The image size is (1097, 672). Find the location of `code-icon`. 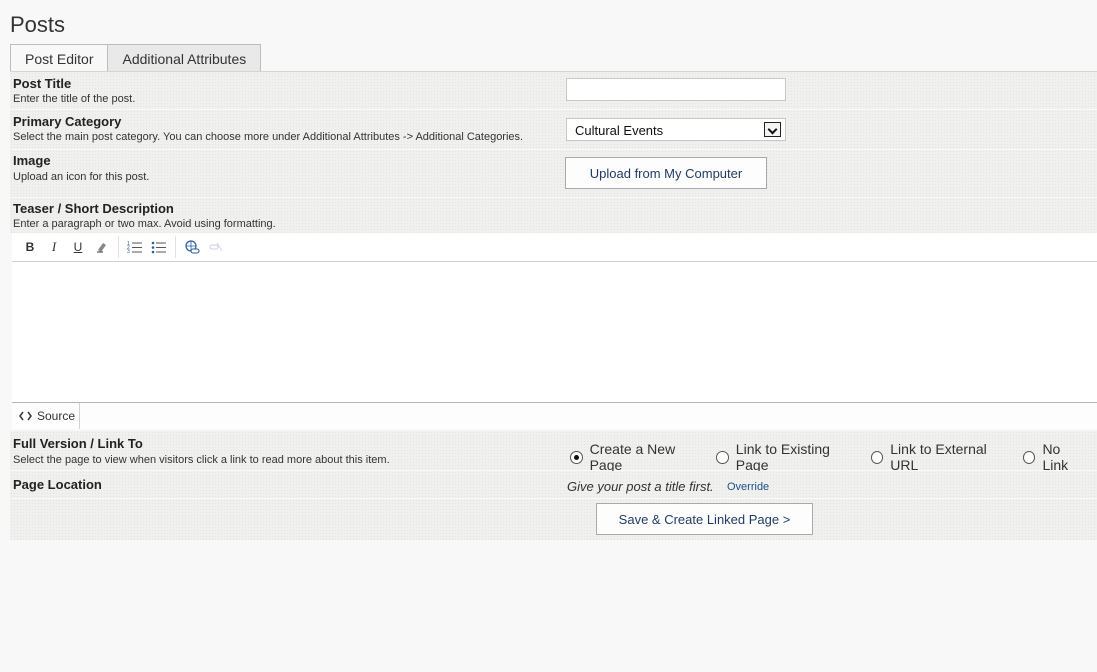

code-icon is located at coordinates (25, 416).